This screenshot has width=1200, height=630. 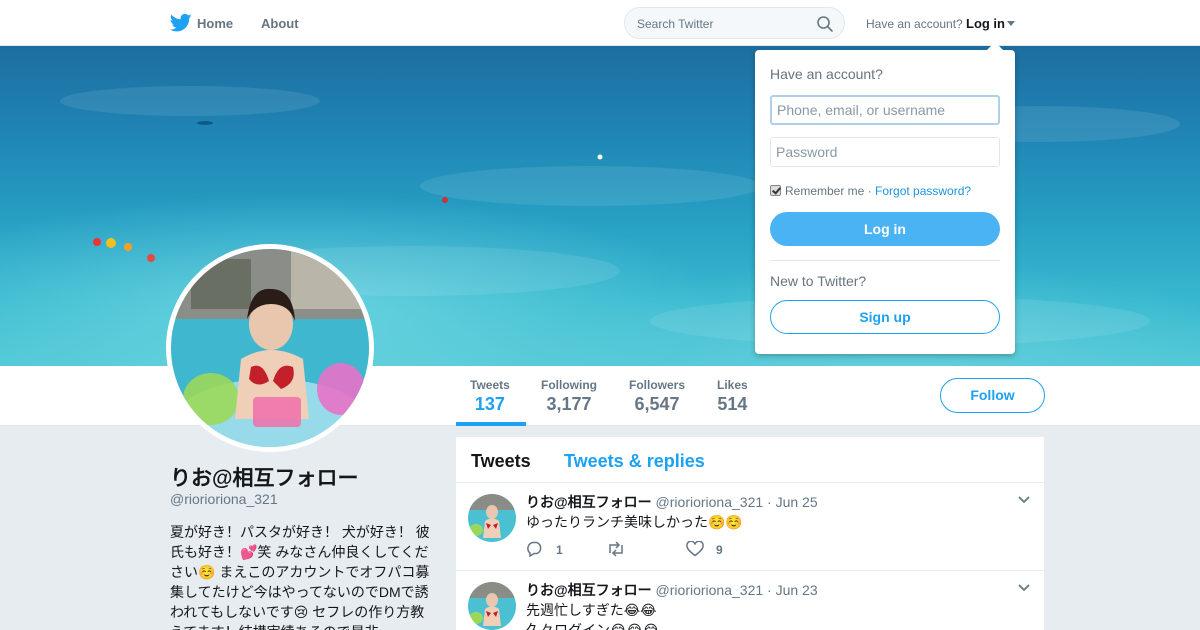 I want to click on tab-tweets: Tweets, so click(x=501, y=461).